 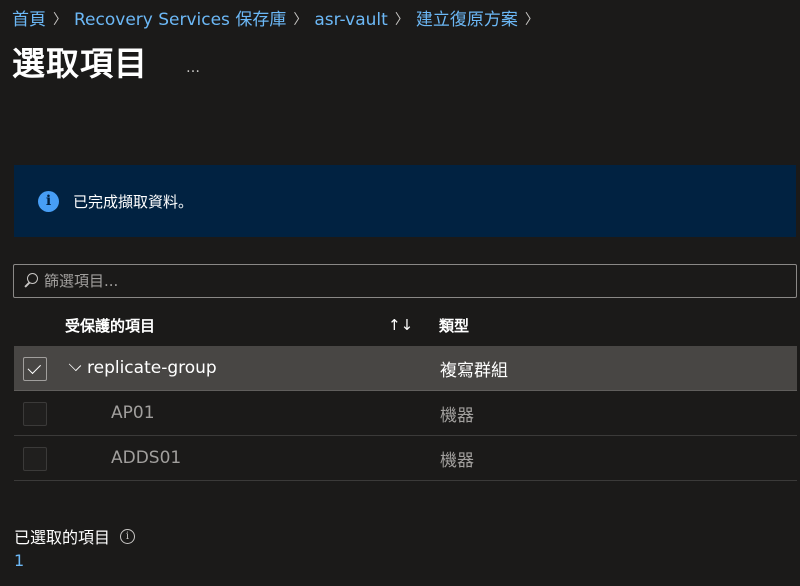 I want to click on info-icon: i, so click(x=48, y=201).